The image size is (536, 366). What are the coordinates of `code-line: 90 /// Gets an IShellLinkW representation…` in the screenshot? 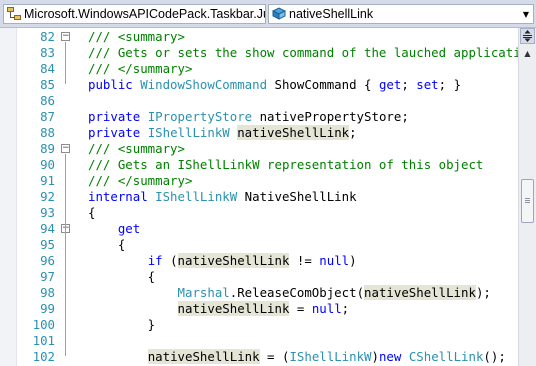 It's located at (259, 165).